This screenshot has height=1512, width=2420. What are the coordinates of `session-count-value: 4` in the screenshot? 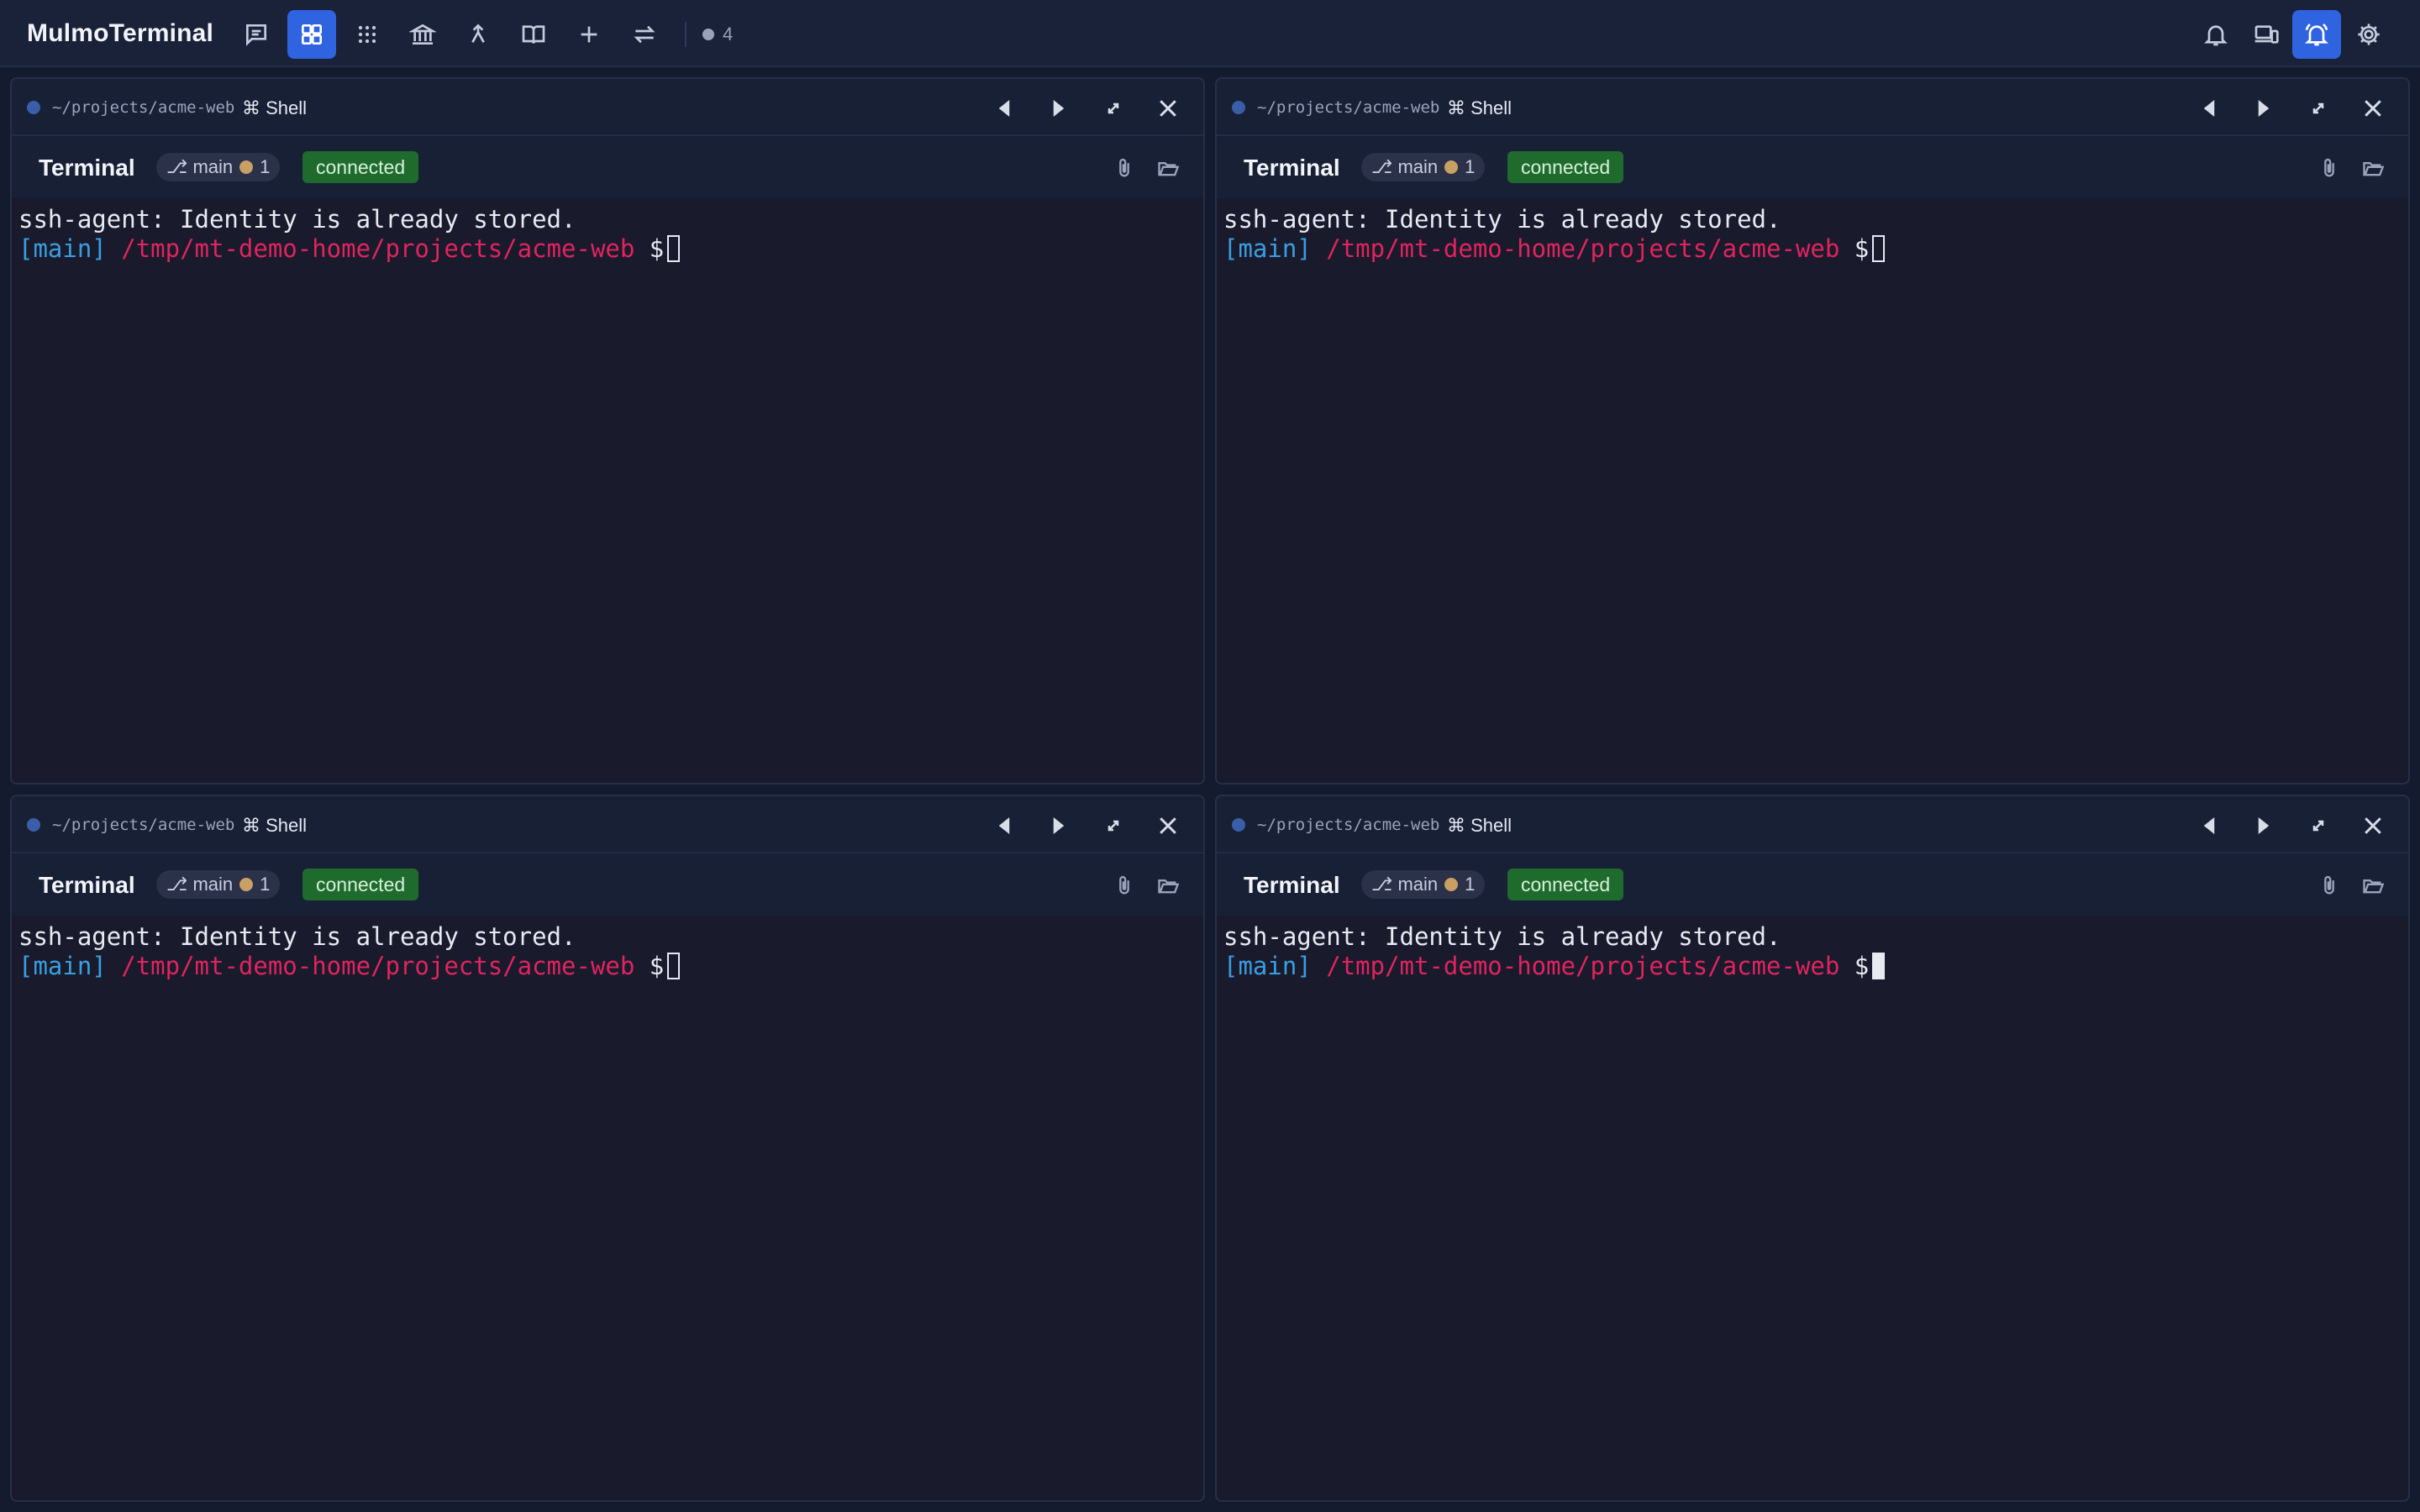 It's located at (728, 34).